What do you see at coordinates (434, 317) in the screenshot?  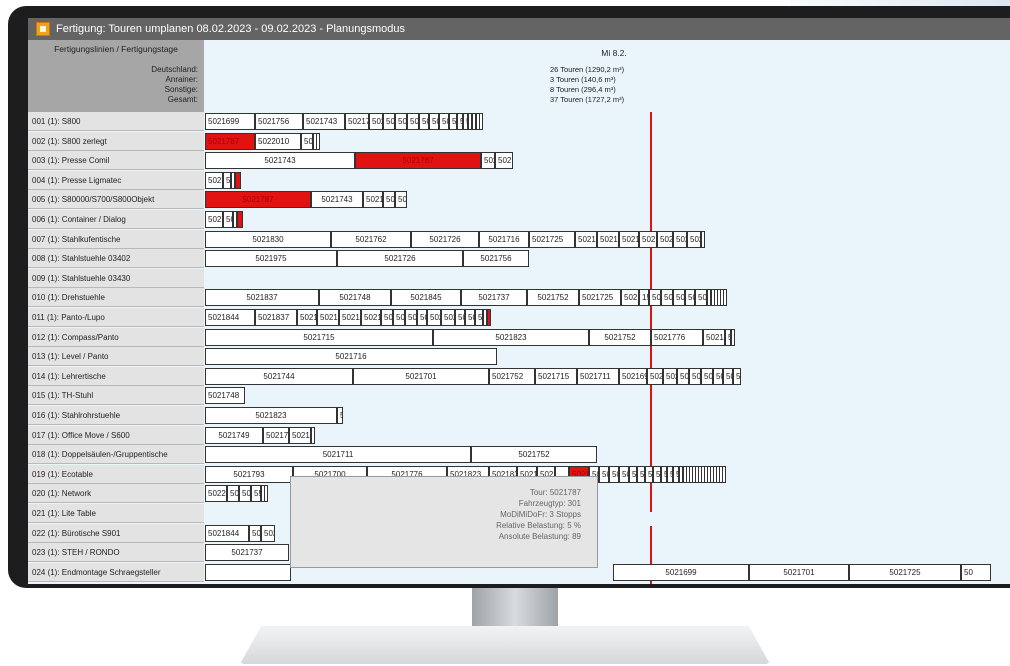 I see `tour-bar: 50250` at bounding box center [434, 317].